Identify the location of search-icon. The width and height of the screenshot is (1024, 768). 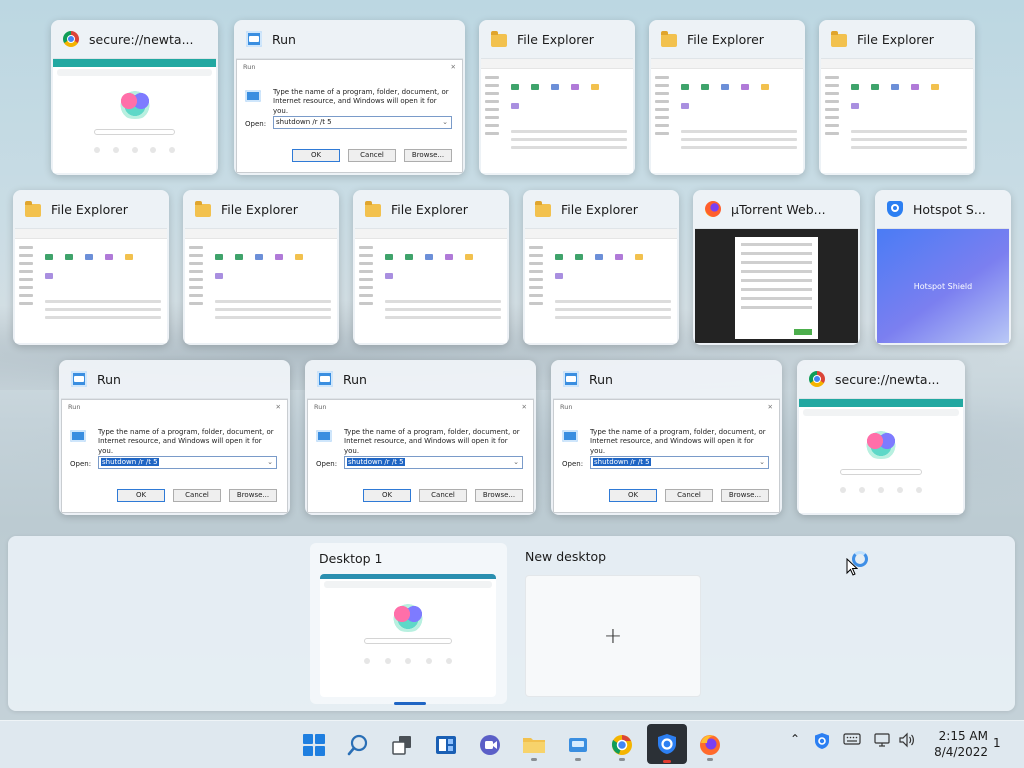
(357, 745).